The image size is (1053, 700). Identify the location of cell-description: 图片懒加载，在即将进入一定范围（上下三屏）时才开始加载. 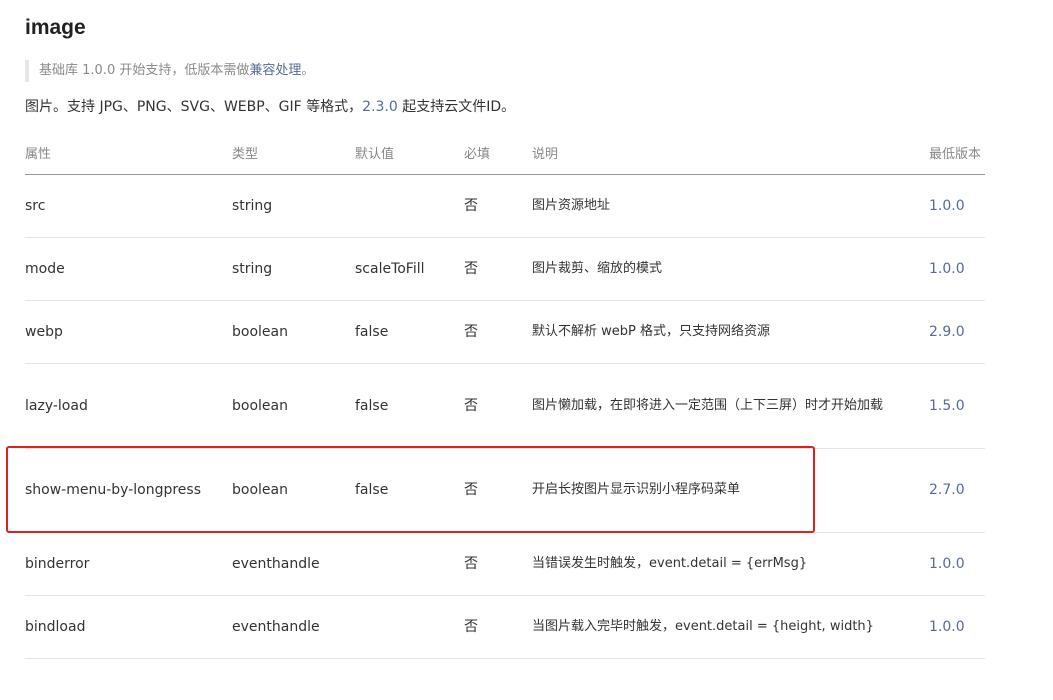
(730, 406).